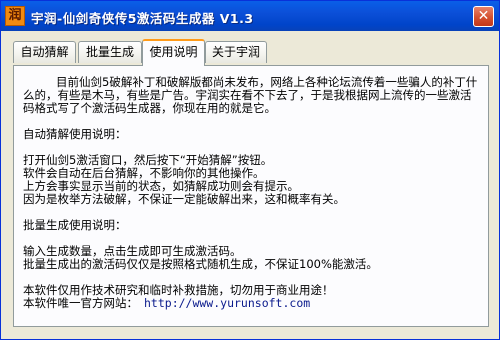 Image resolution: width=500 pixels, height=340 pixels. Describe the element at coordinates (15, 16) in the screenshot. I see `app-logo-icon: 润` at that location.